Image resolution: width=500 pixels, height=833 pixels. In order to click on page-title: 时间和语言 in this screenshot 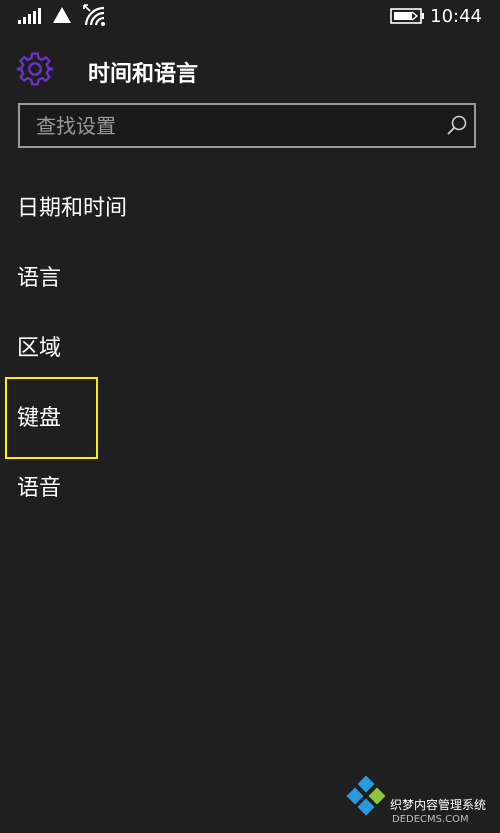, I will do `click(143, 74)`.